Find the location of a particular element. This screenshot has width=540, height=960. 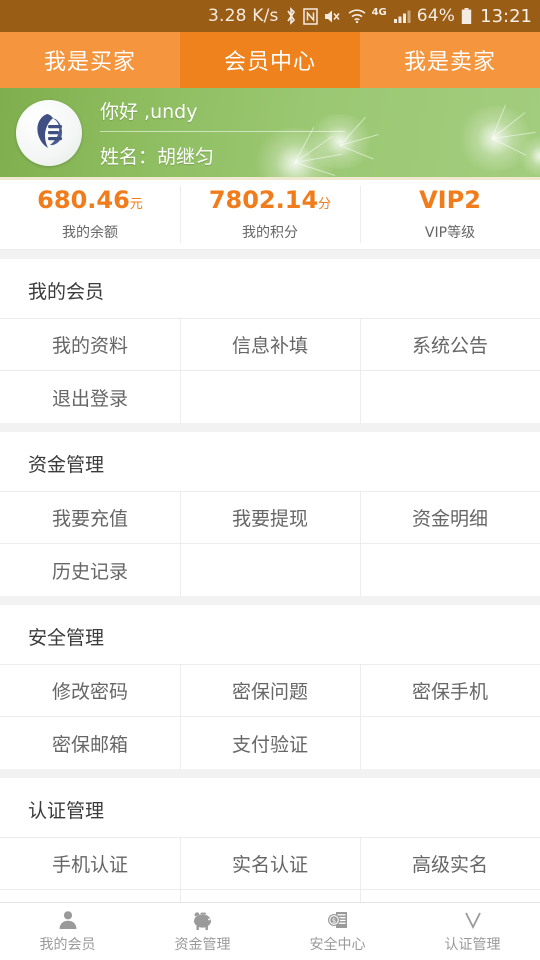

stat-points-label: 我的积分 is located at coordinates (270, 232).